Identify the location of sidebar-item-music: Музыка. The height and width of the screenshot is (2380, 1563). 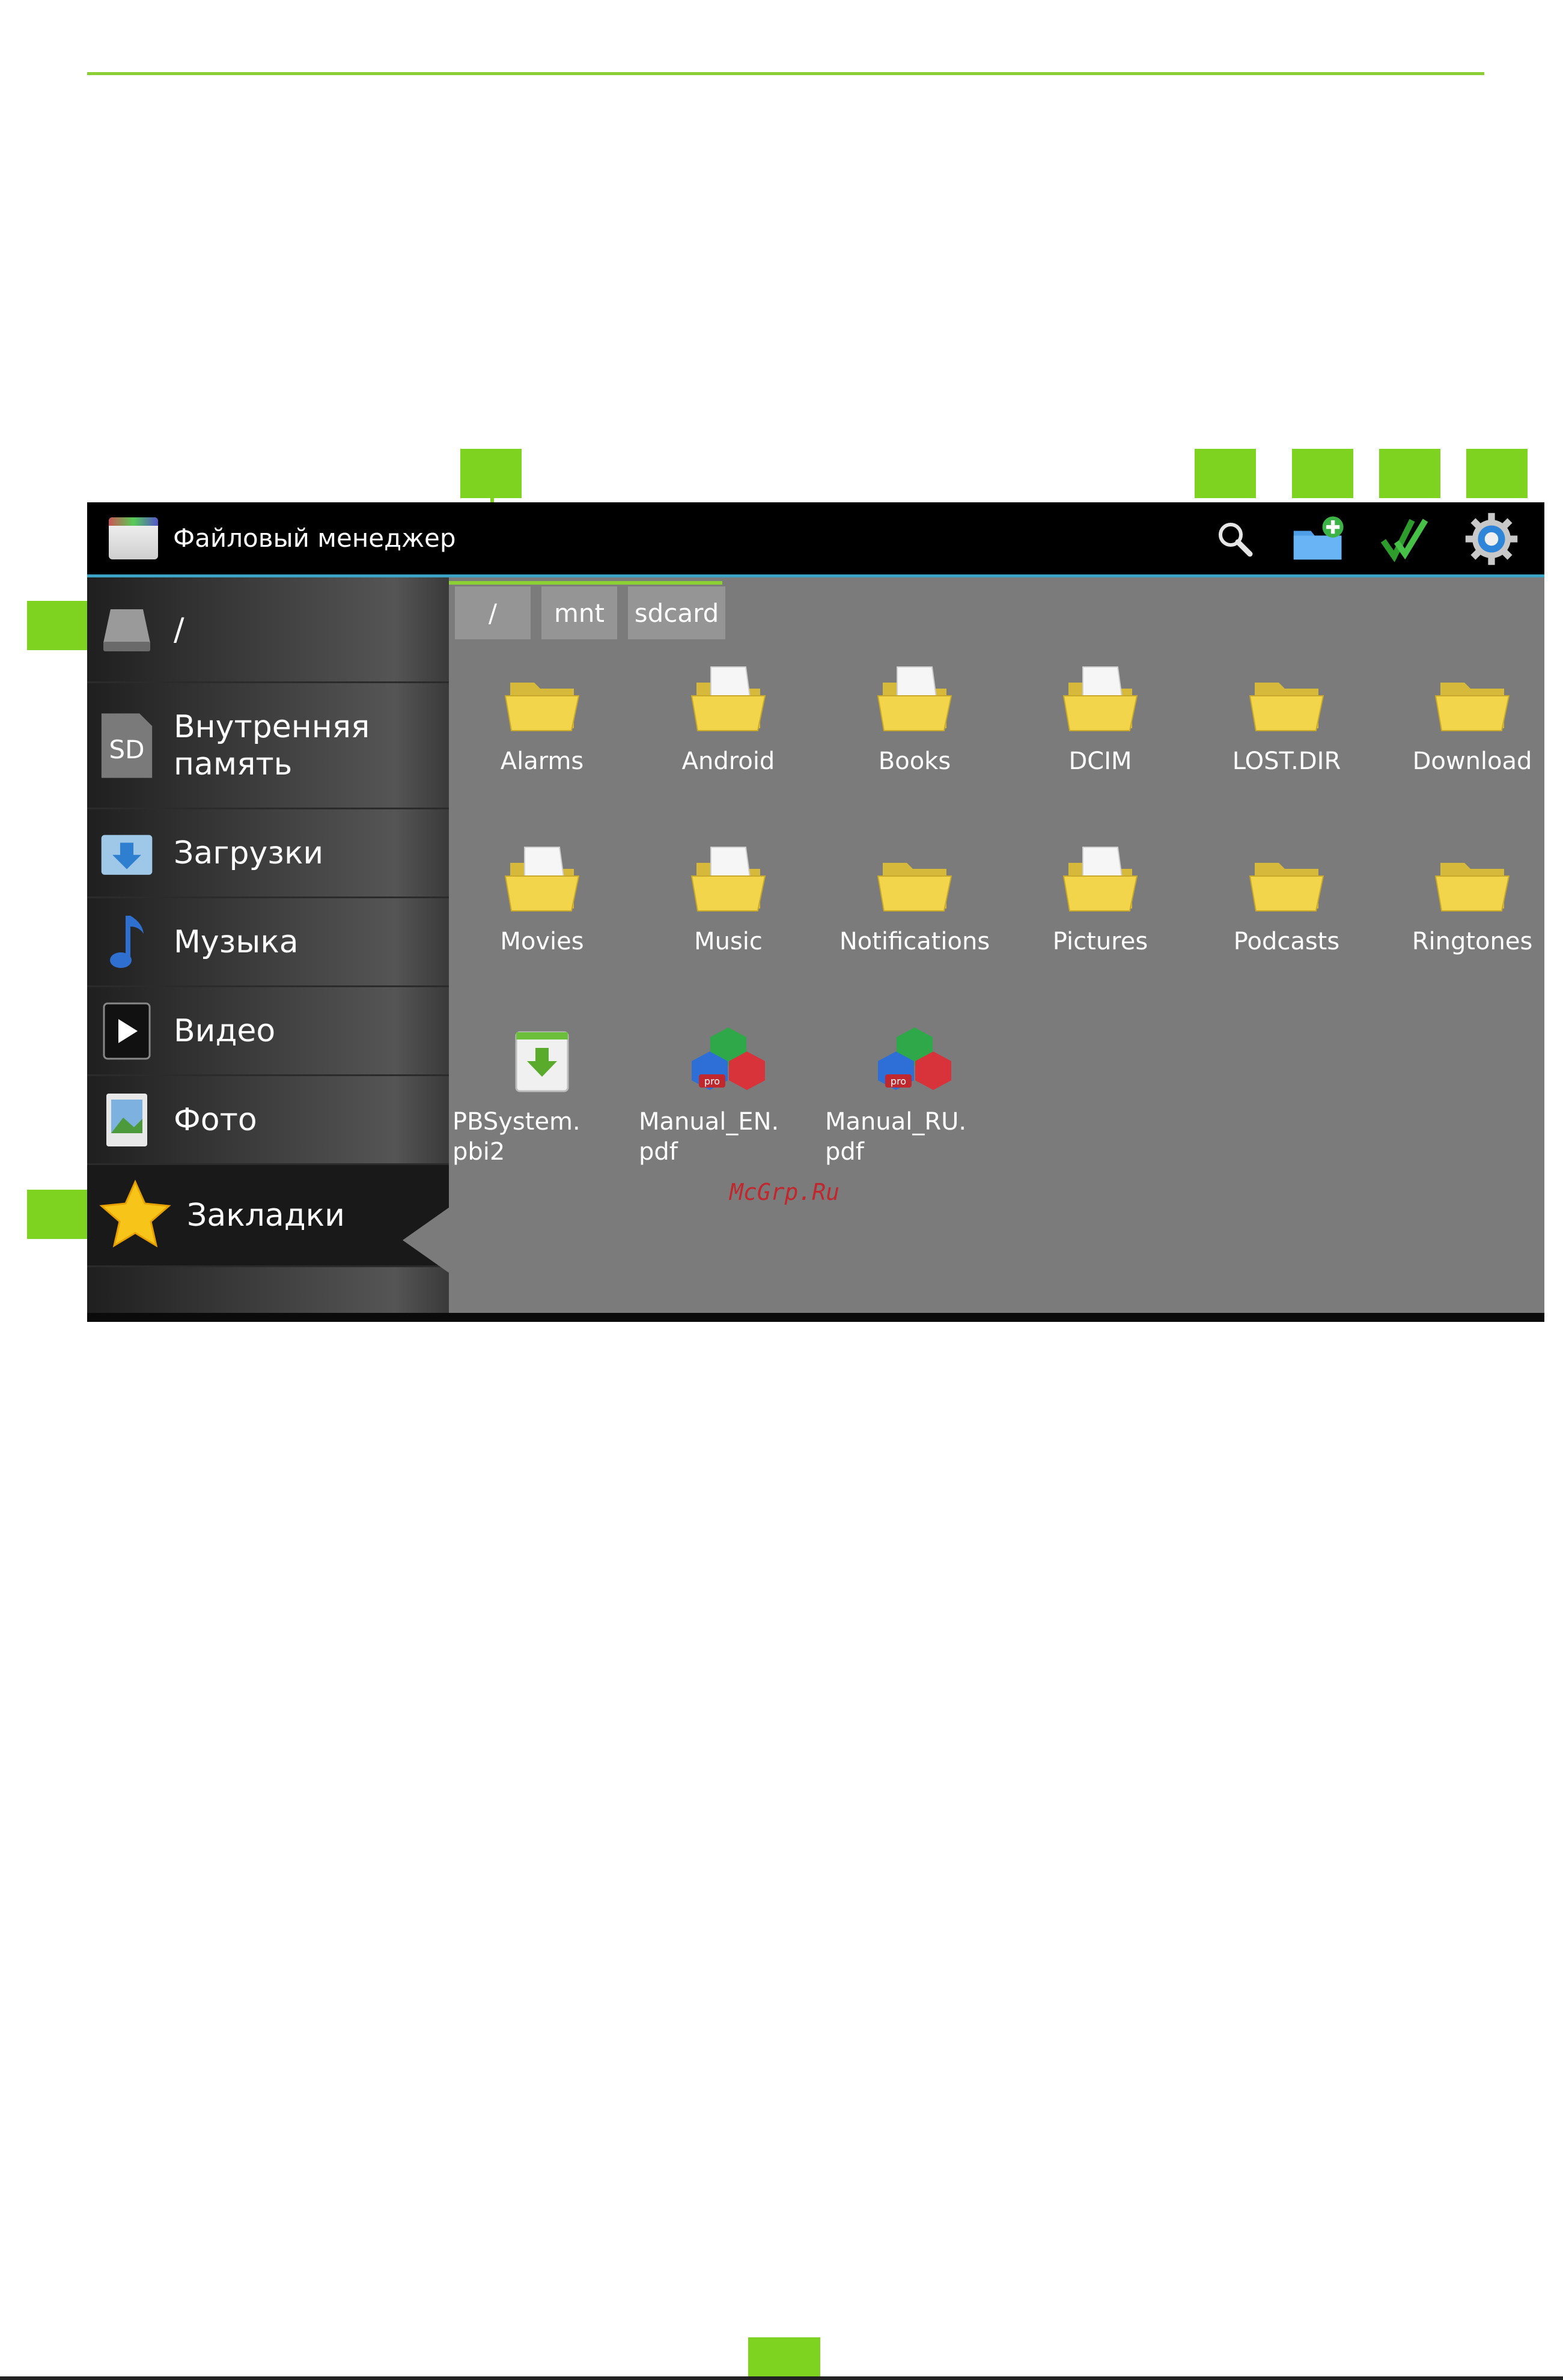
(268, 943).